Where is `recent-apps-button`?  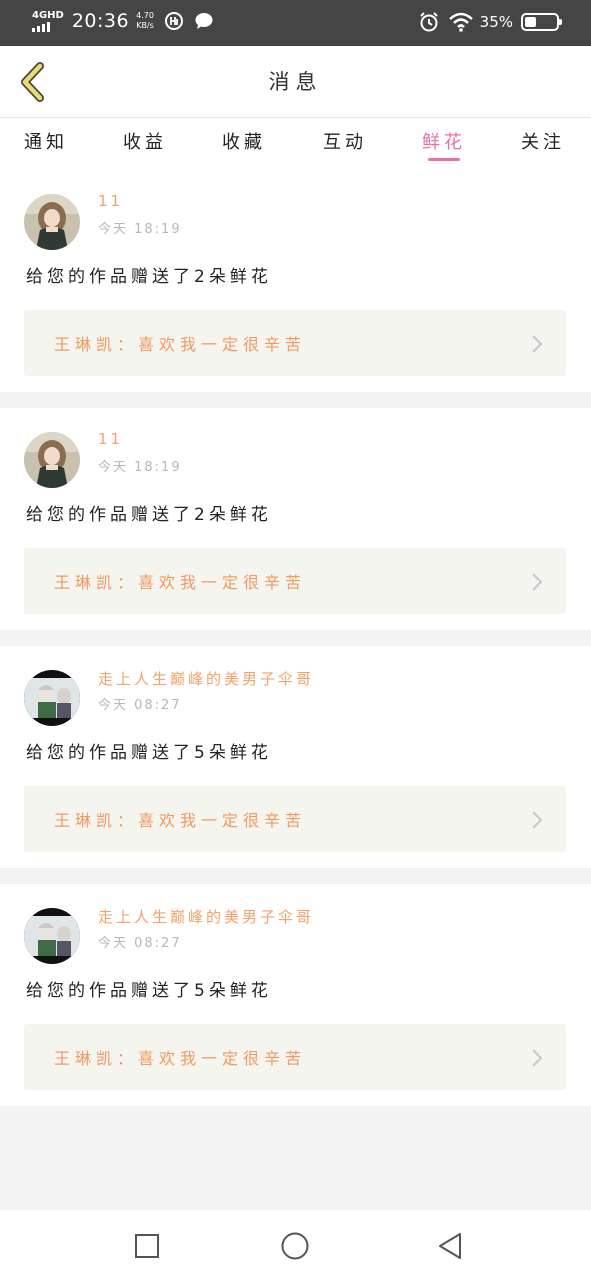
recent-apps-button is located at coordinates (147, 1246).